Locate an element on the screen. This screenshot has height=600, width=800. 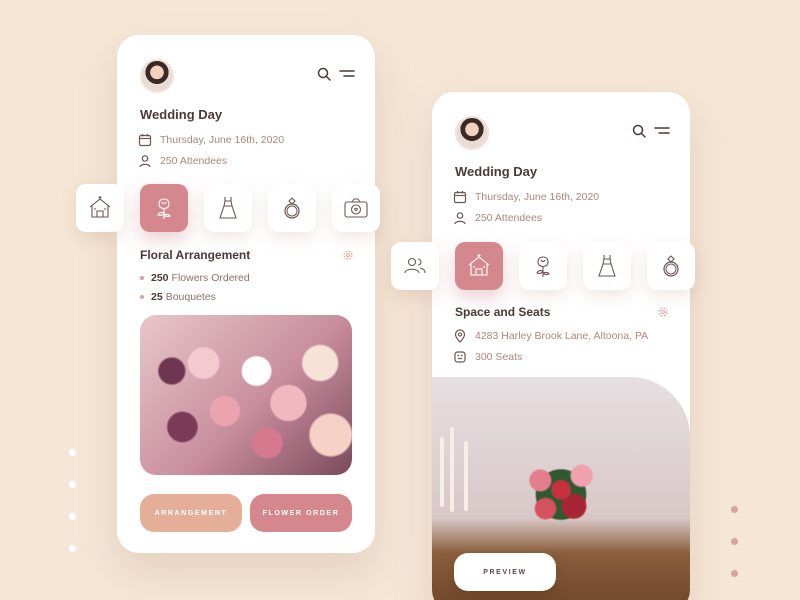
floral-details: 250 Flowers Ordered 25 Bouquetes is located at coordinates (195, 291).